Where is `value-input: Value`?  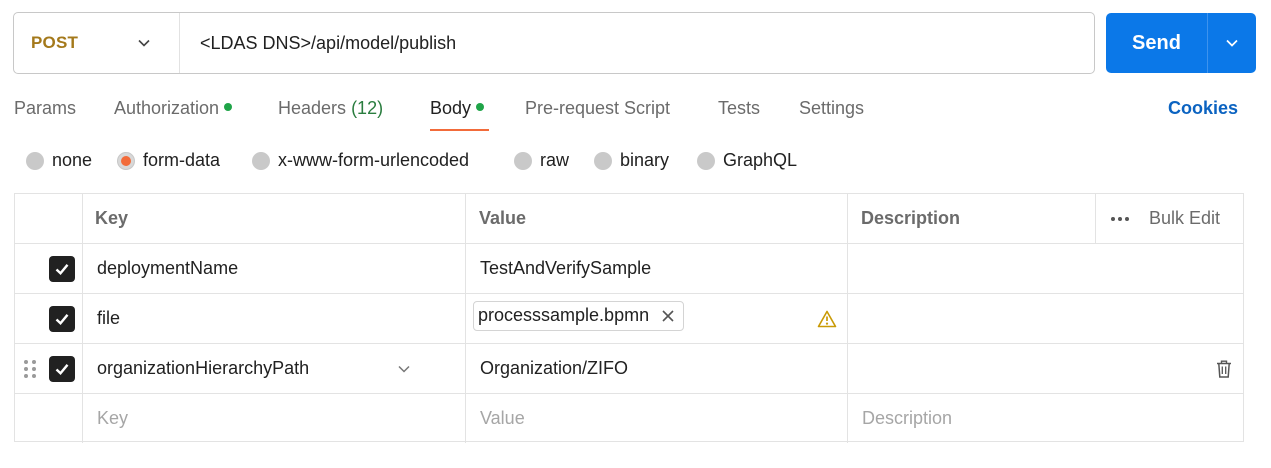 value-input: Value is located at coordinates (502, 418).